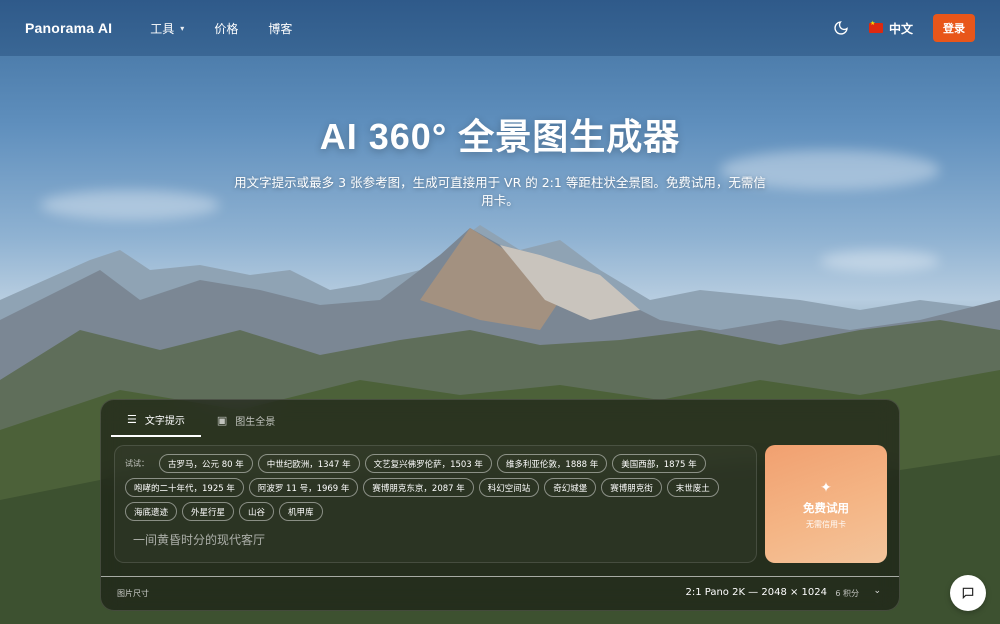 The height and width of the screenshot is (624, 1000). Describe the element at coordinates (199, 539) in the screenshot. I see `prompt-placeholder: 一间黄昏时分的现代客厅` at that location.